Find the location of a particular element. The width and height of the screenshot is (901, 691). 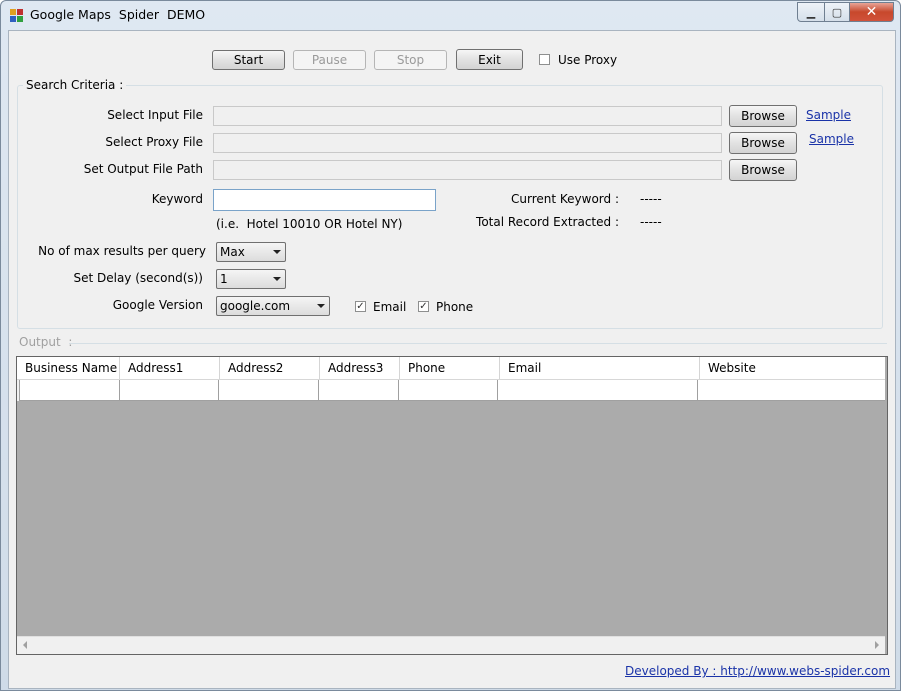

table-row is located at coordinates (451, 390).